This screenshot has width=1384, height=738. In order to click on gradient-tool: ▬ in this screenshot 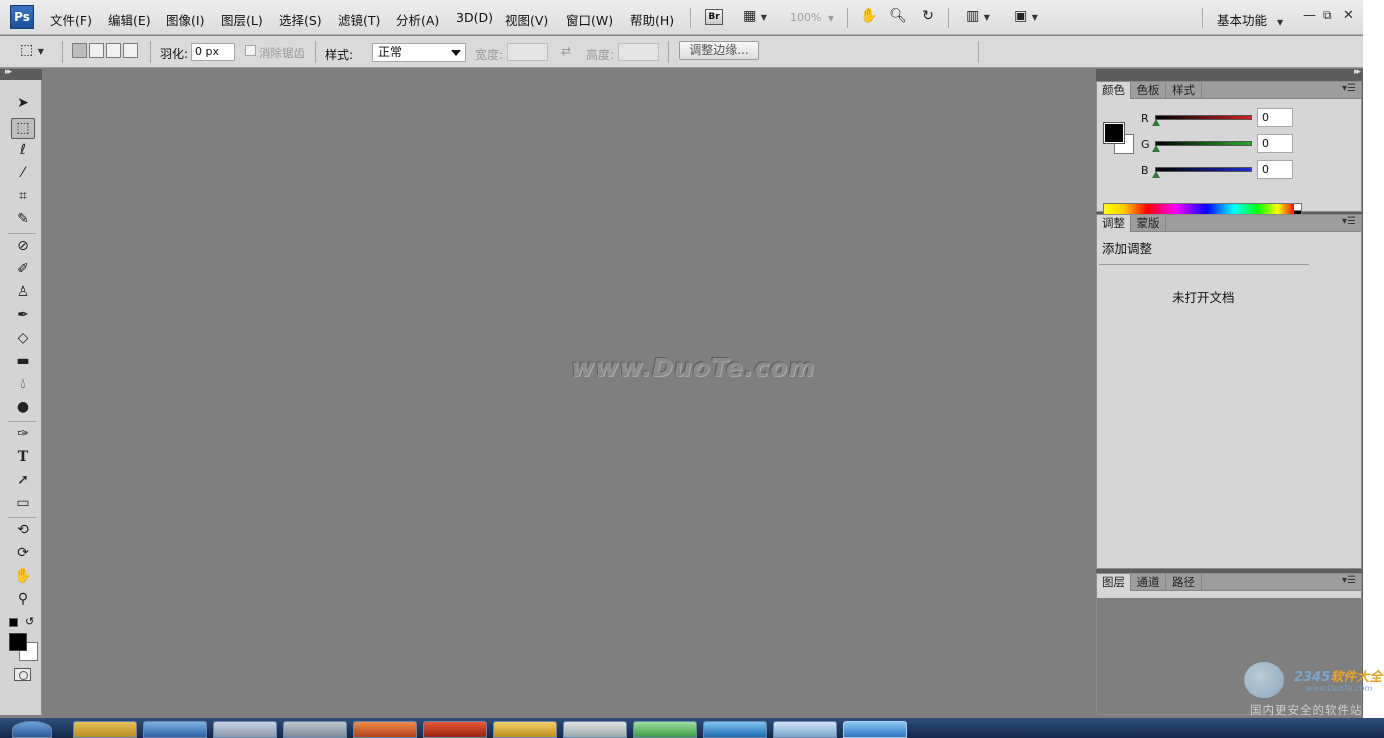, I will do `click(23, 361)`.